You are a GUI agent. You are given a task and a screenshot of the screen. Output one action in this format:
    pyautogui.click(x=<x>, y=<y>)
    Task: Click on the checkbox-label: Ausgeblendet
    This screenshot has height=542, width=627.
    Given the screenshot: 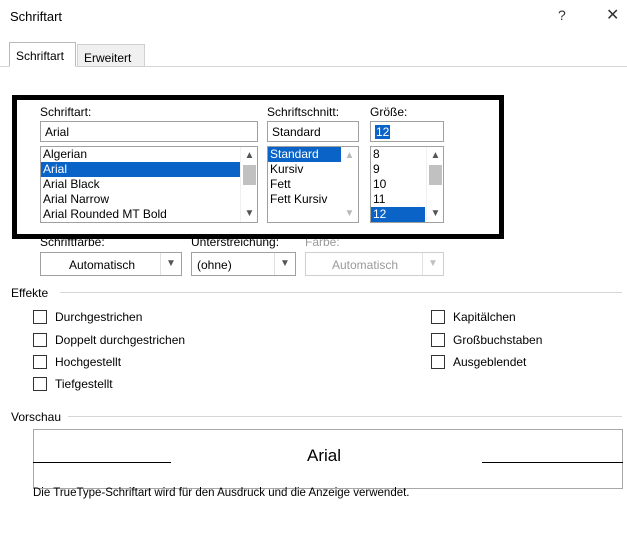 What is the action you would take?
    pyautogui.click(x=490, y=362)
    